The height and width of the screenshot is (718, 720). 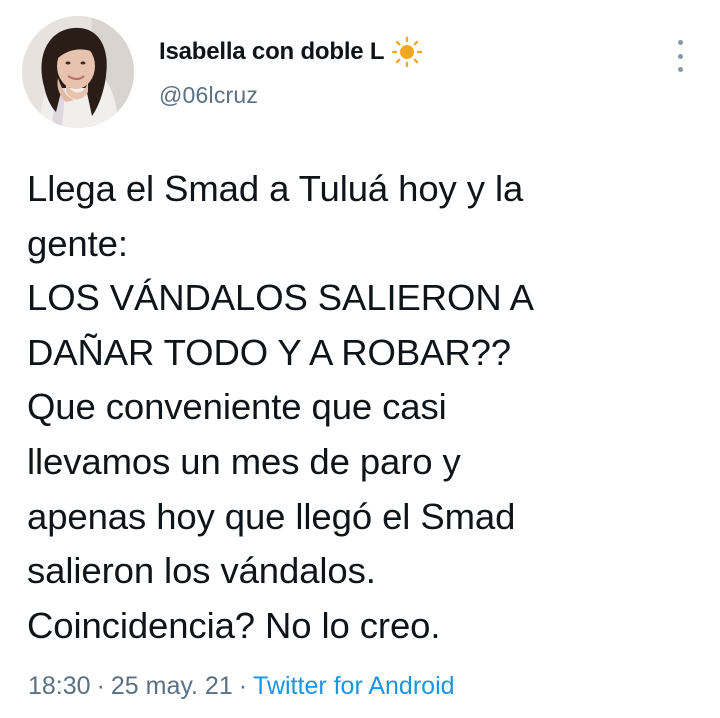 I want to click on tweet-text-line: Llega el Smad a Tuluá hoy y la, so click(x=275, y=188).